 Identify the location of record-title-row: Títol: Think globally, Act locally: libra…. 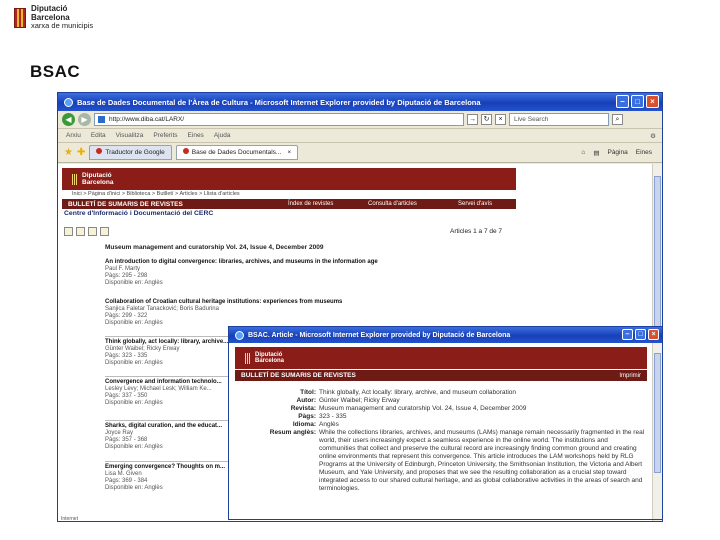
(408, 392).